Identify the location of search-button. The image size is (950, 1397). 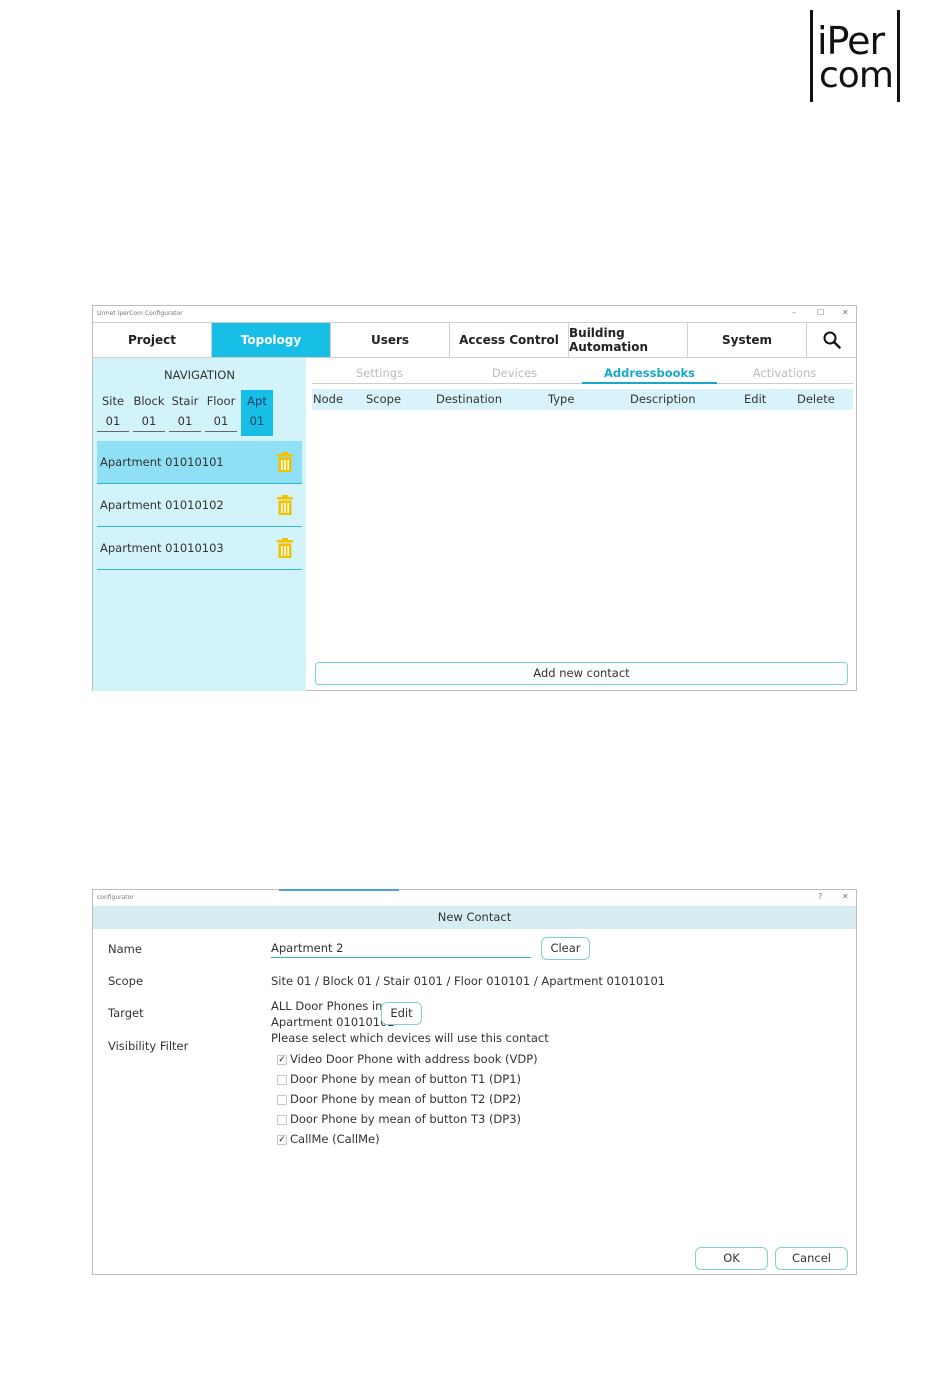
(831, 340).